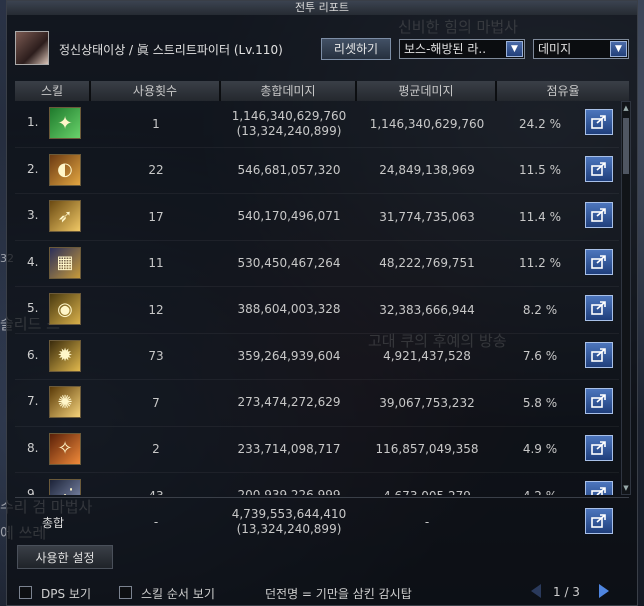 This screenshot has height=606, width=644. Describe the element at coordinates (156, 356) in the screenshot. I see `uses-cell: 73` at that location.